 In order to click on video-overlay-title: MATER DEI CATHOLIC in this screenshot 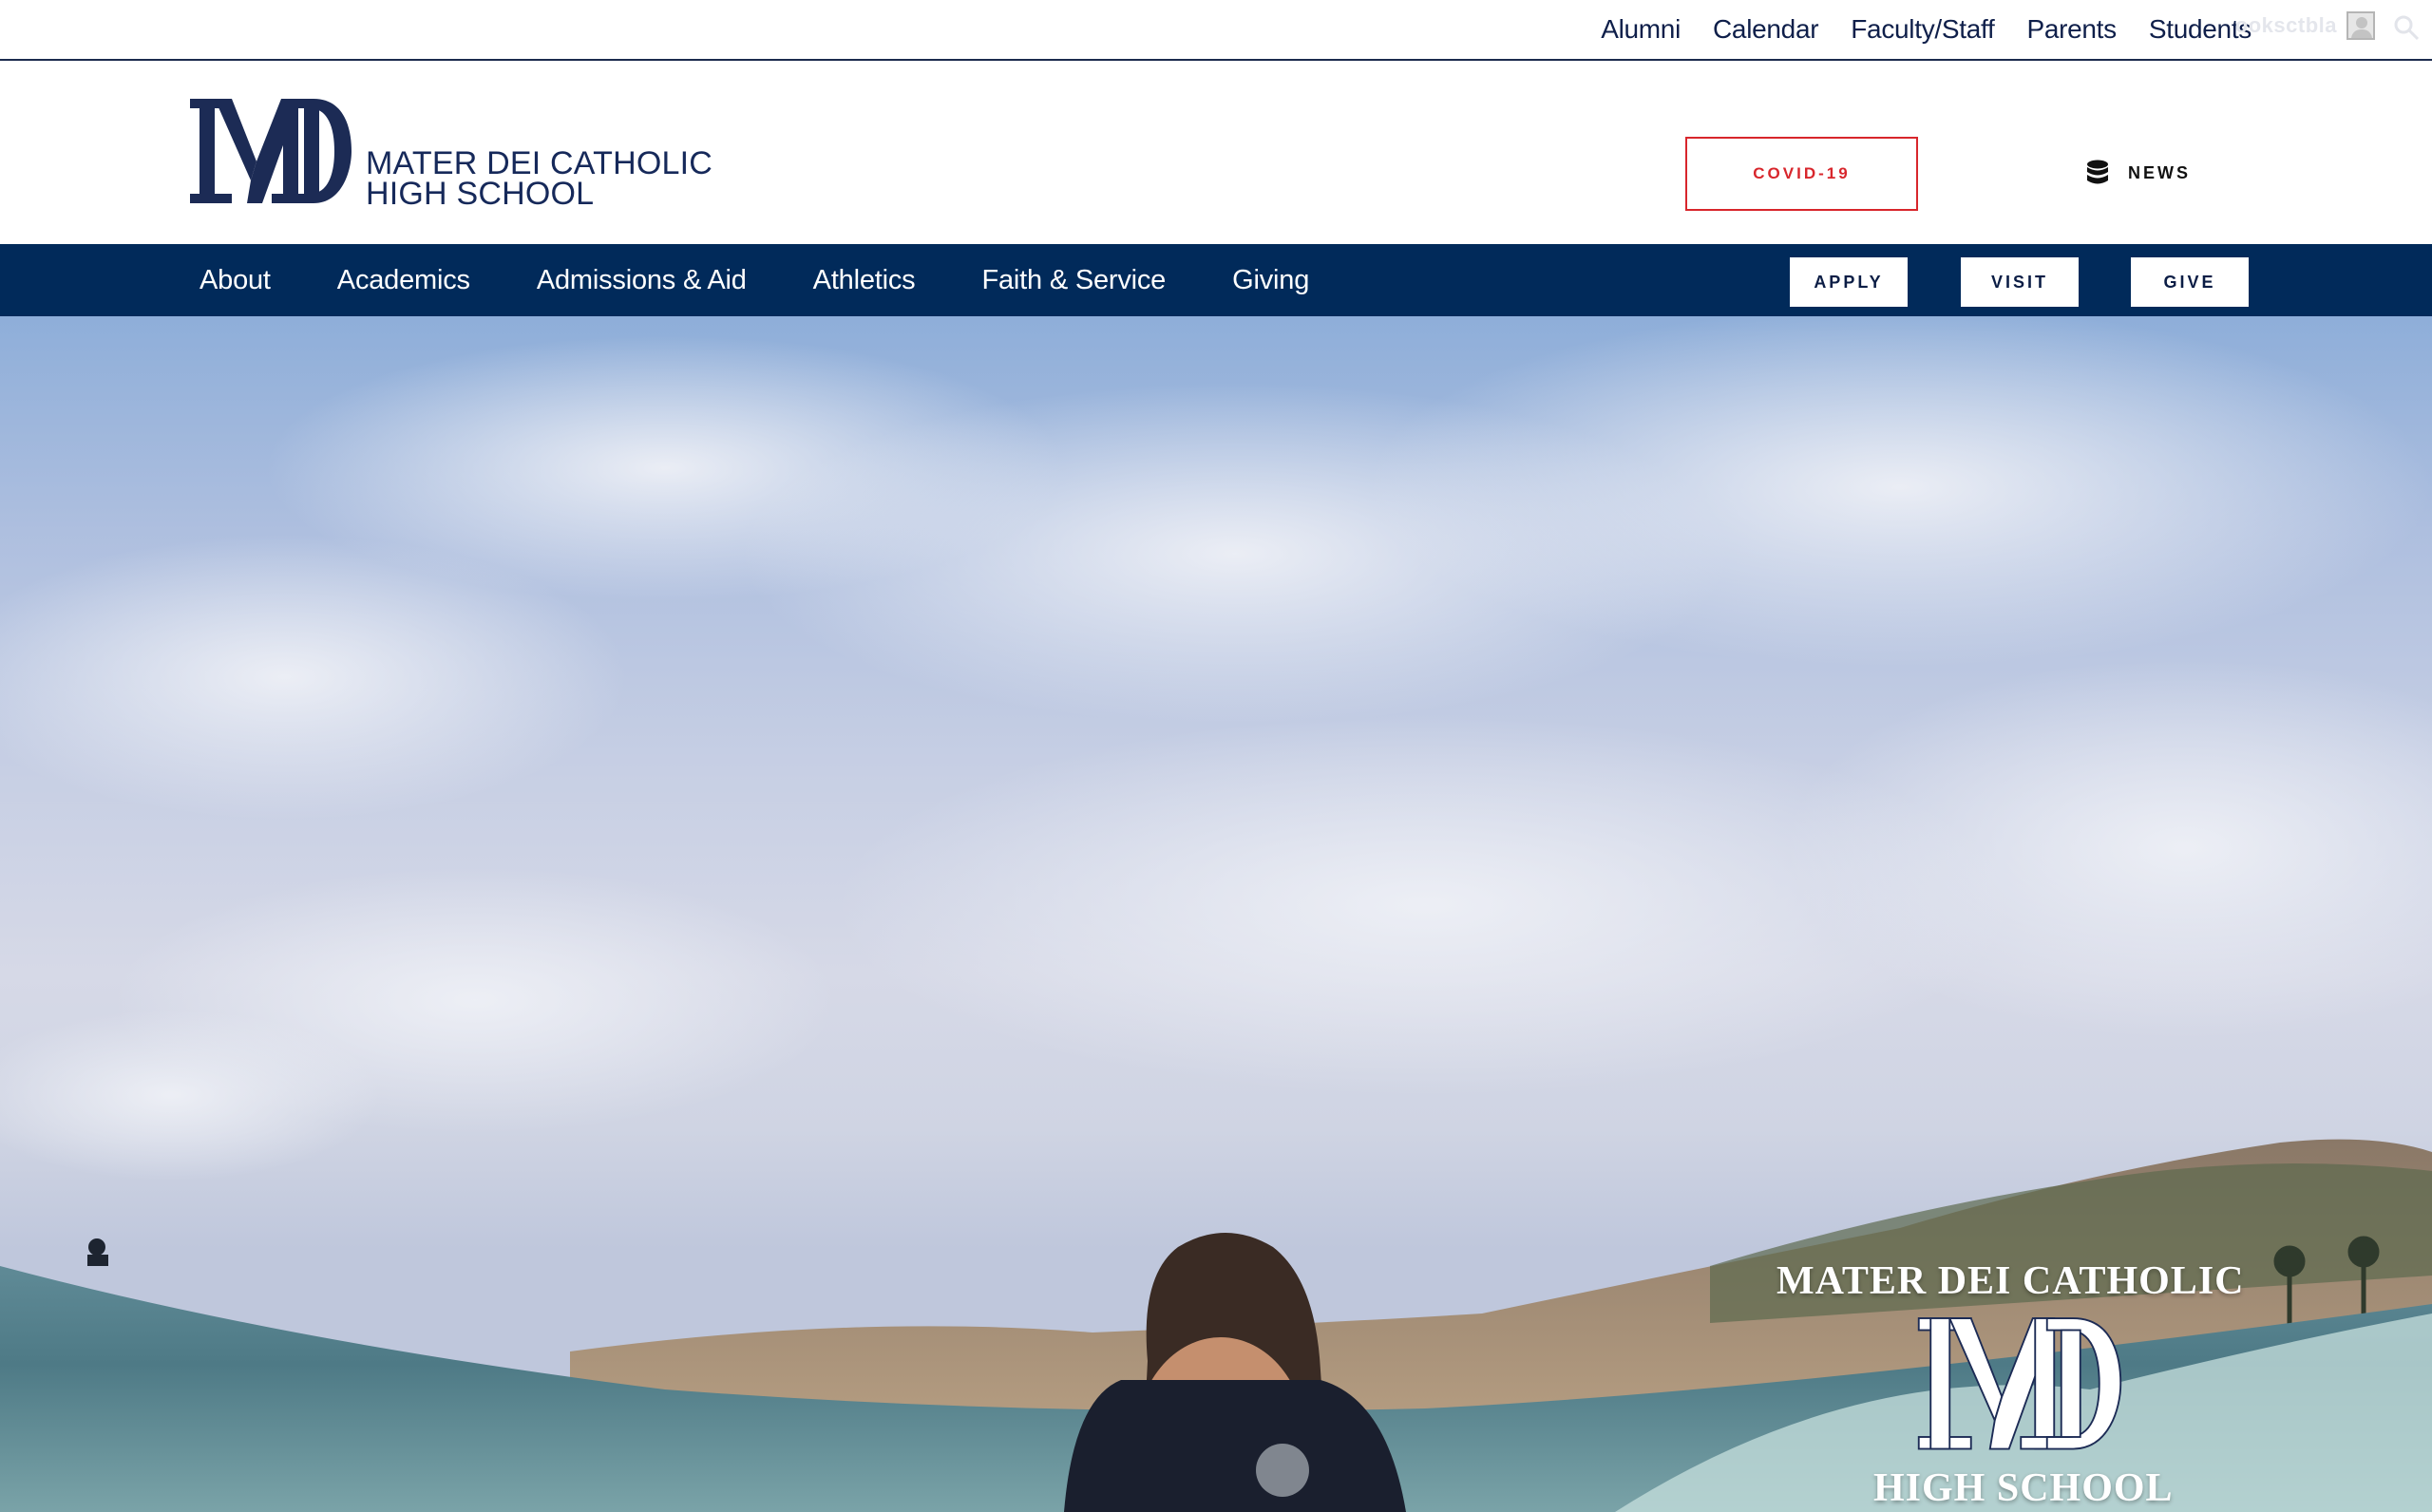, I will do `click(2010, 1281)`.